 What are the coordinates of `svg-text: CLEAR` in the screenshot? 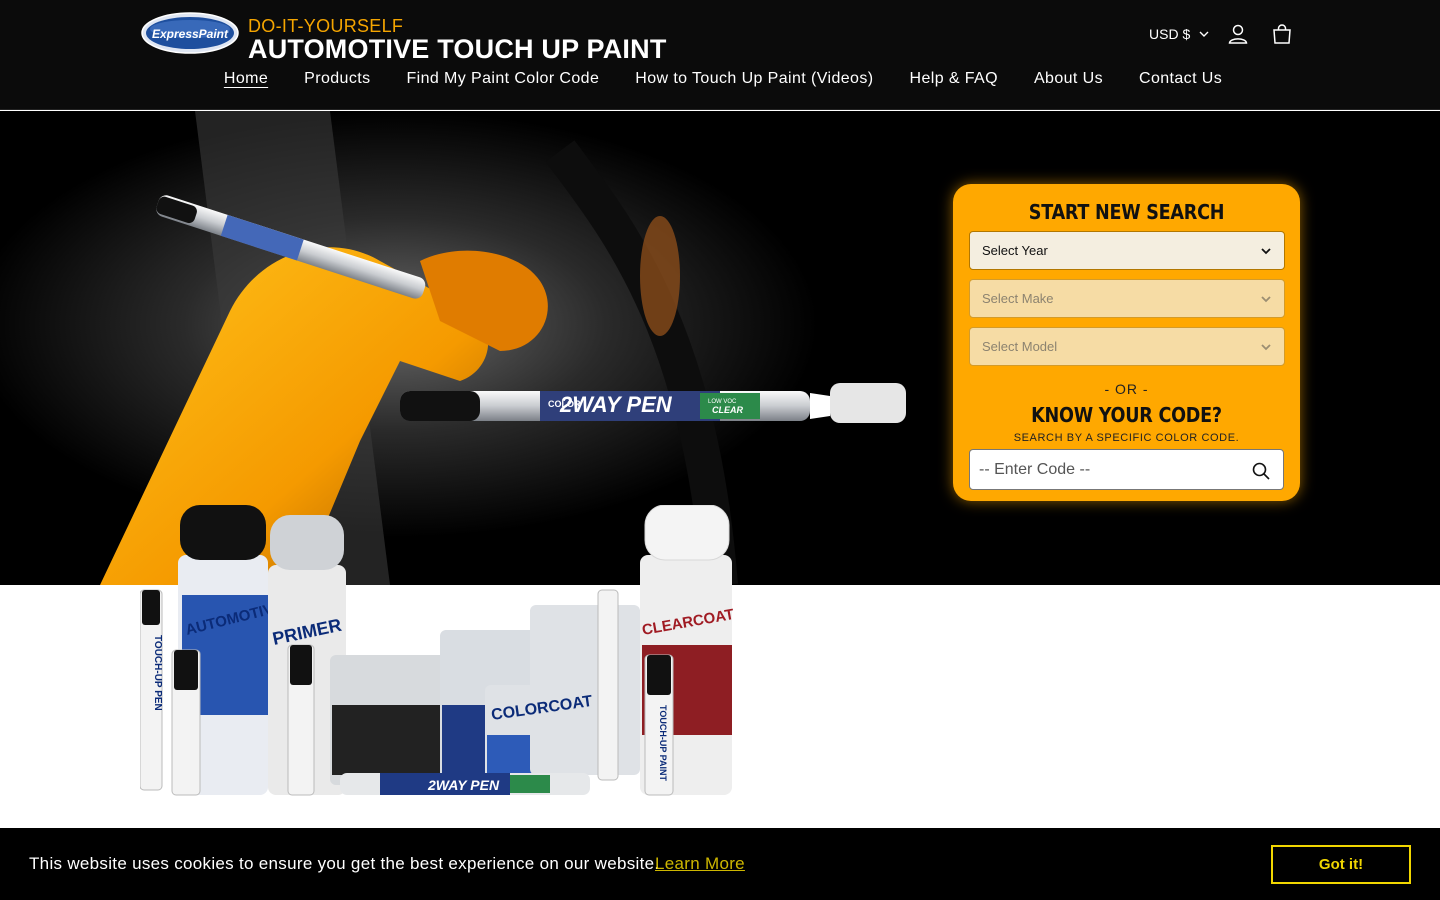 It's located at (727, 410).